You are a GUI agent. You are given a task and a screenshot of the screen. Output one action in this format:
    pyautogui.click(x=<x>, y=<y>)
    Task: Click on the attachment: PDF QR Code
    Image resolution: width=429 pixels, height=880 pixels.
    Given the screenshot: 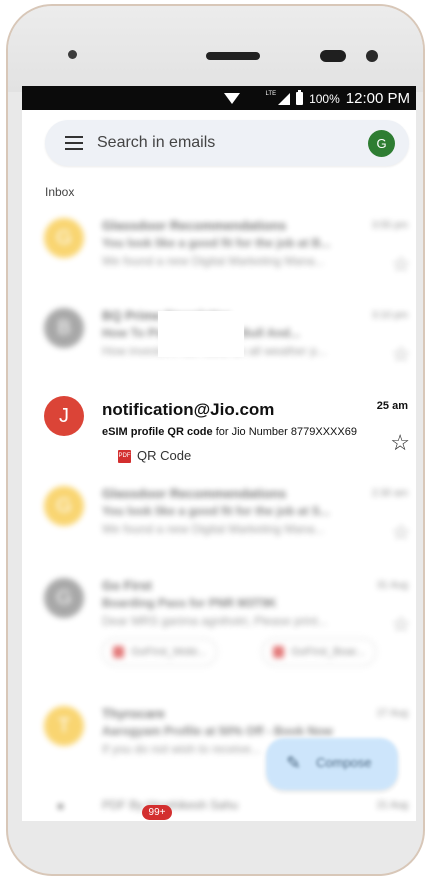 What is the action you would take?
    pyautogui.click(x=155, y=456)
    